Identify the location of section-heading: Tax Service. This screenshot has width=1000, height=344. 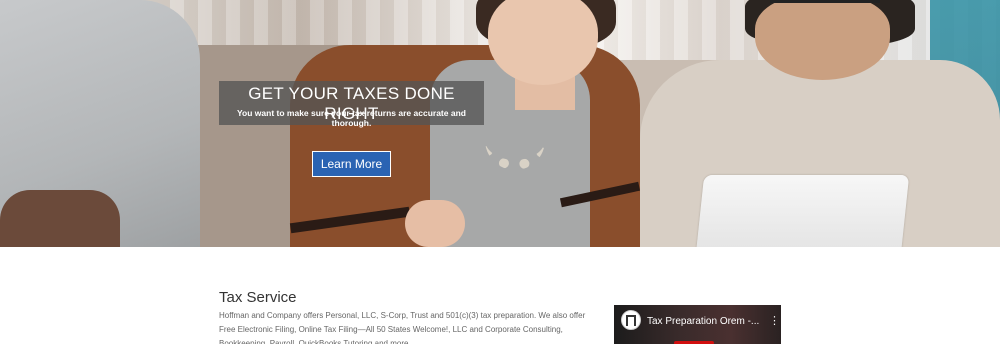
(258, 297).